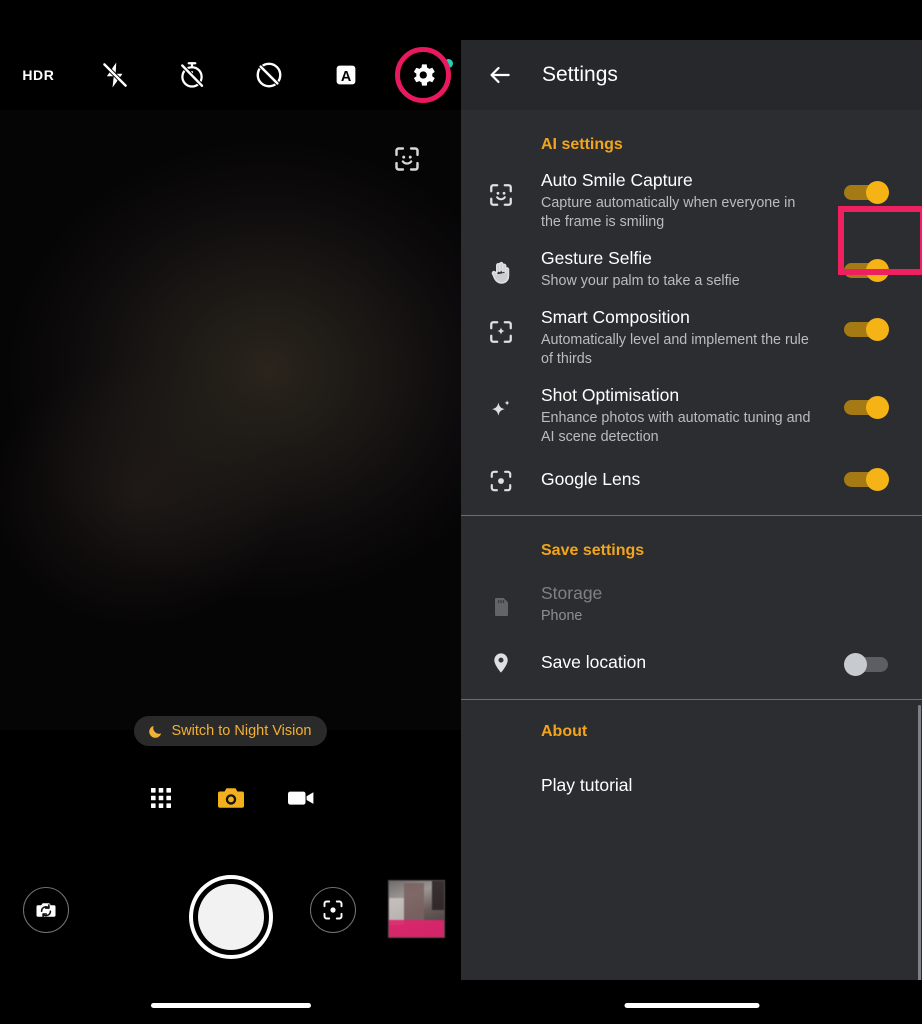 The width and height of the screenshot is (922, 1024). Describe the element at coordinates (155, 731) in the screenshot. I see `moon-icon` at that location.